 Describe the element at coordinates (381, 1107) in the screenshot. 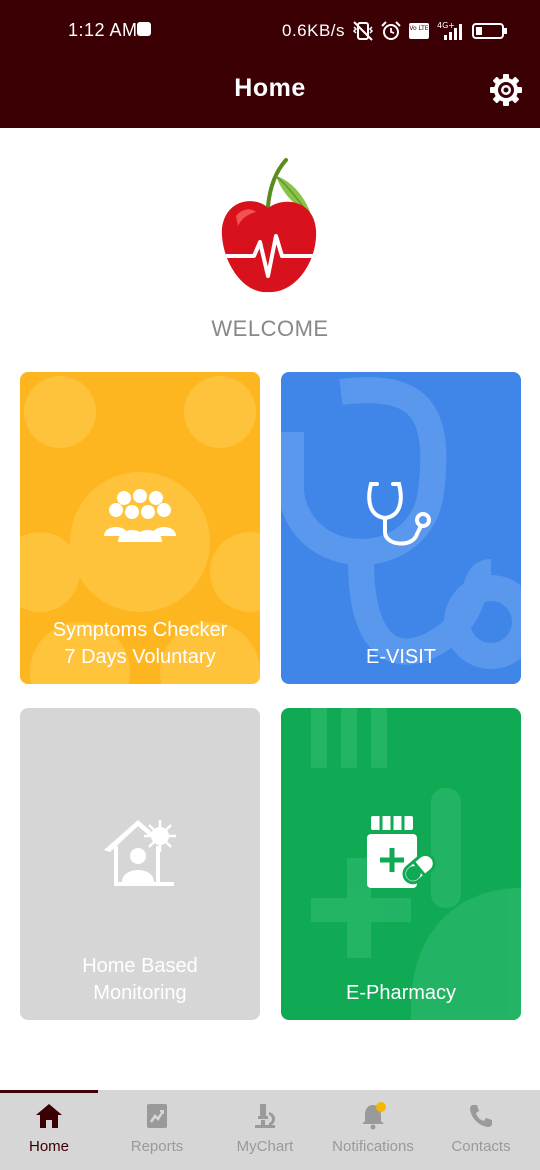

I see `notification-dot` at that location.